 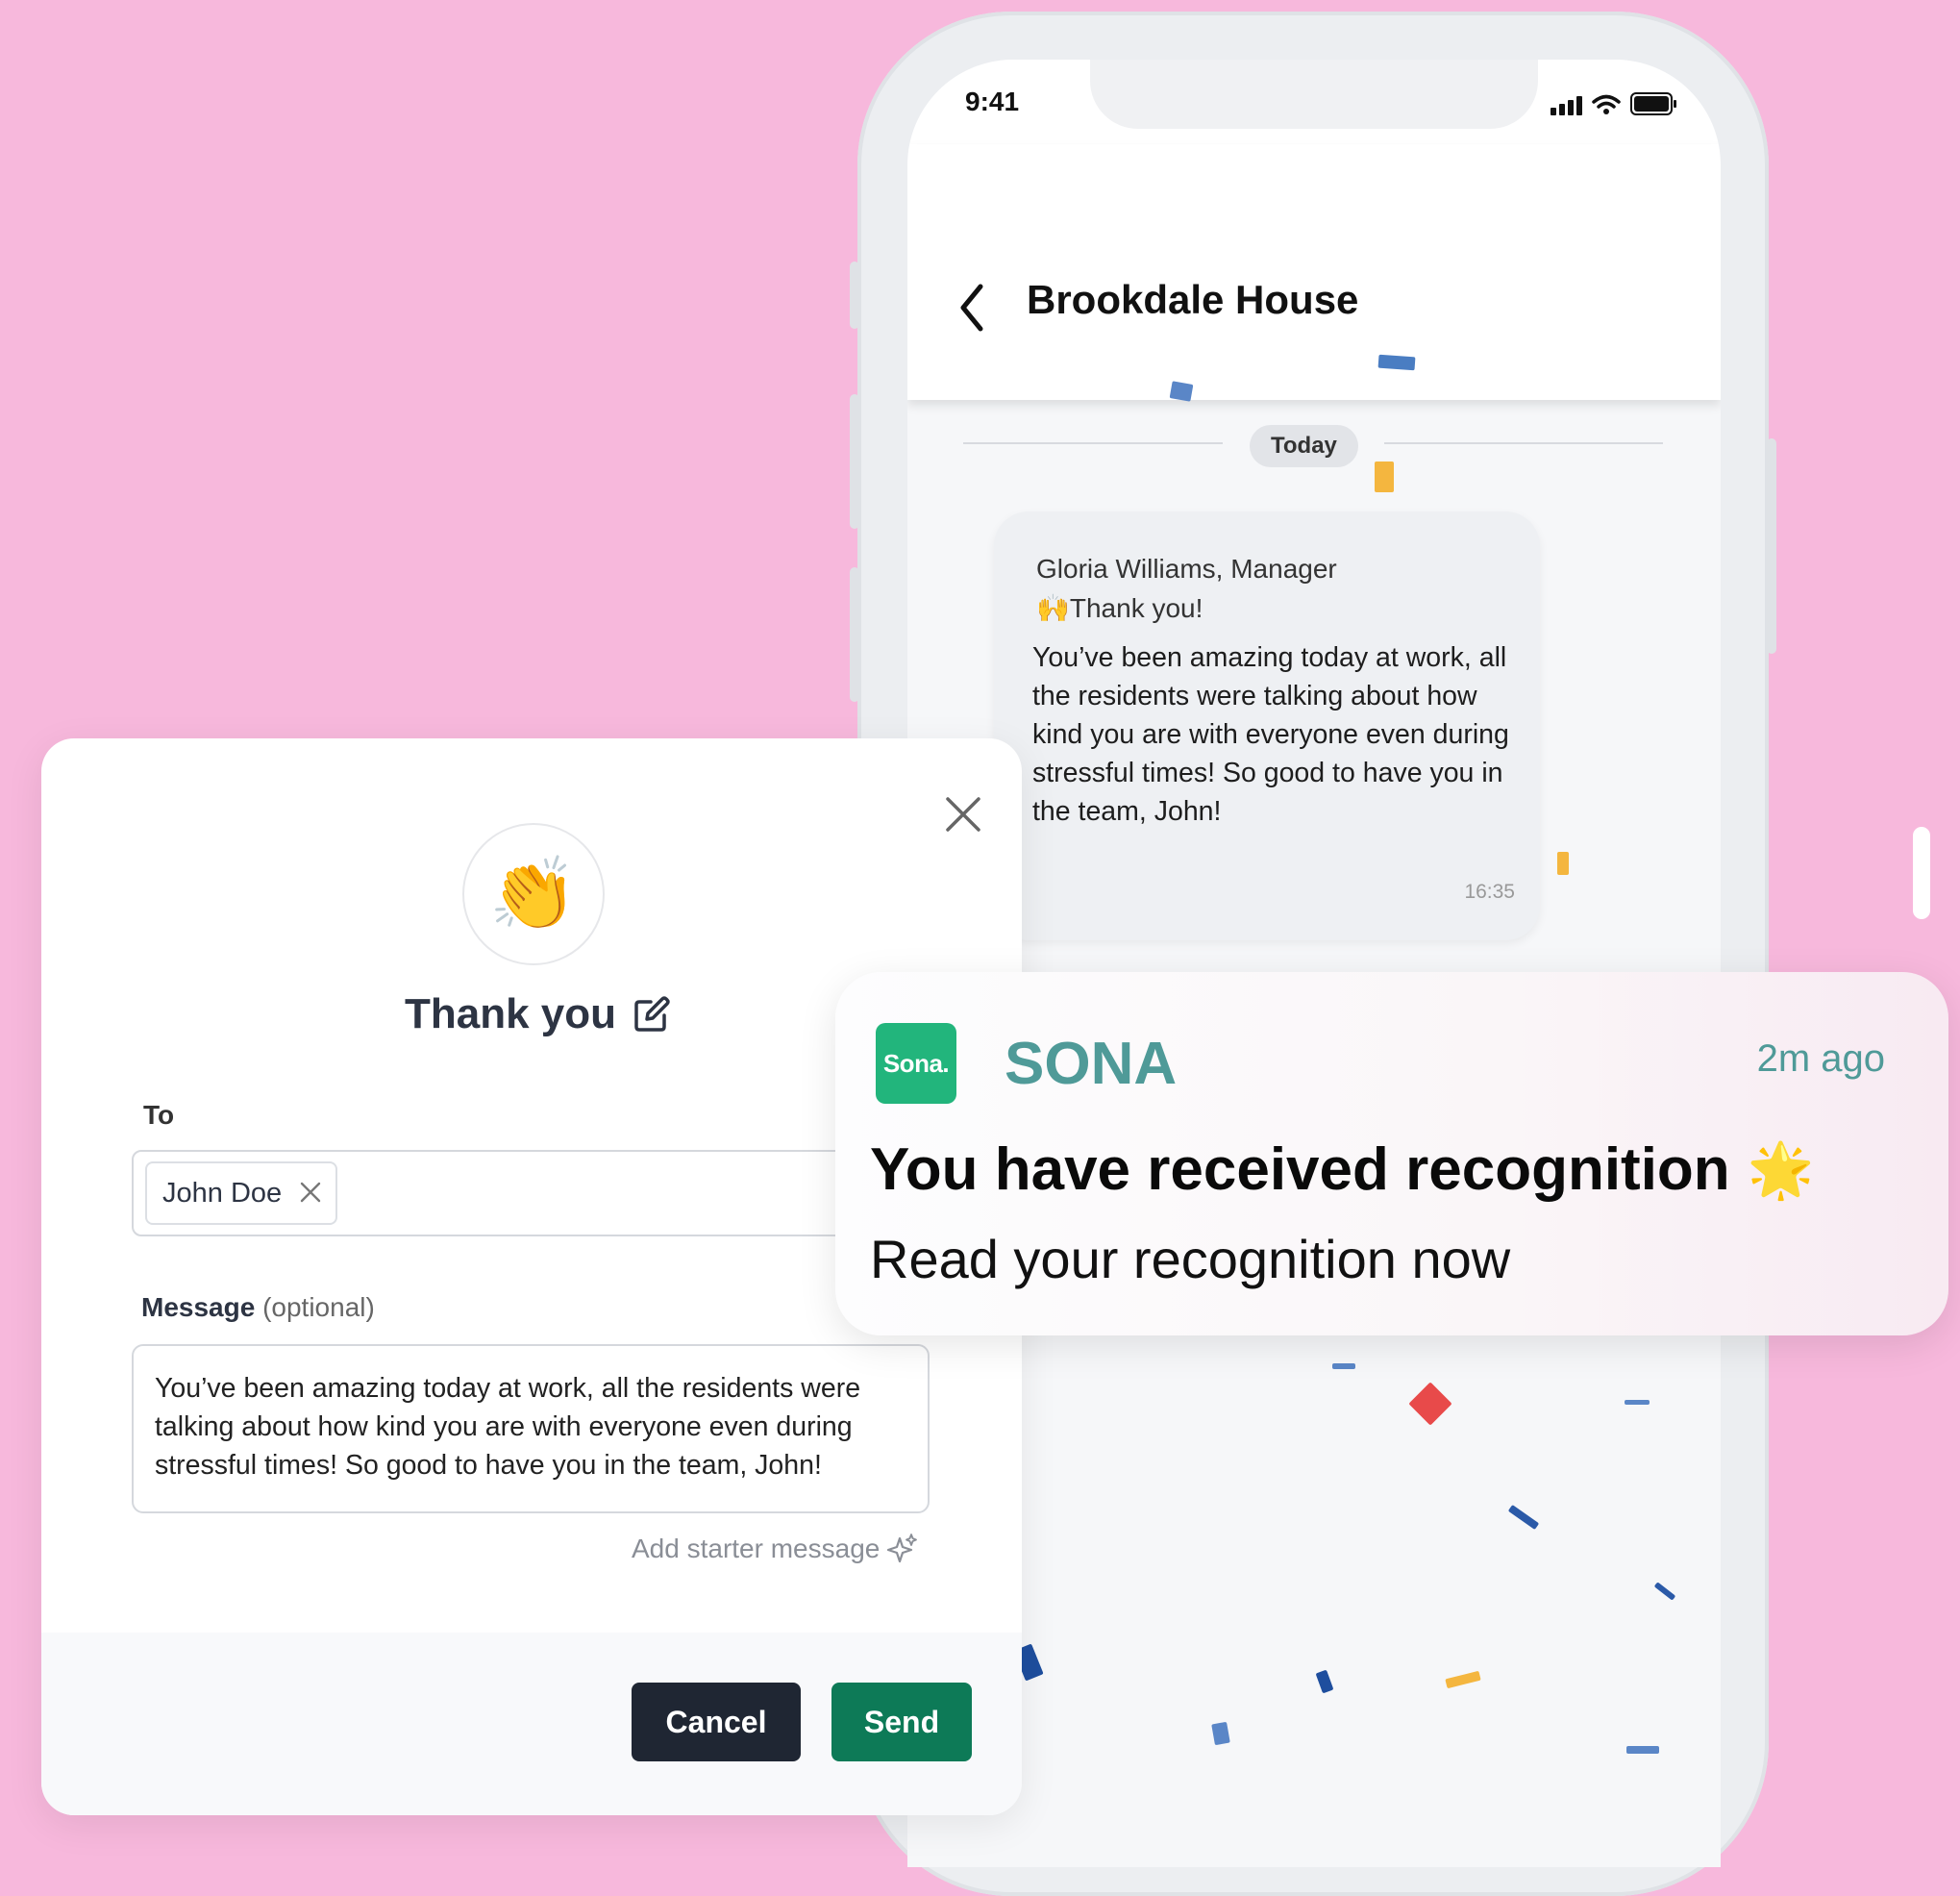 I want to click on notch, so click(x=1314, y=94).